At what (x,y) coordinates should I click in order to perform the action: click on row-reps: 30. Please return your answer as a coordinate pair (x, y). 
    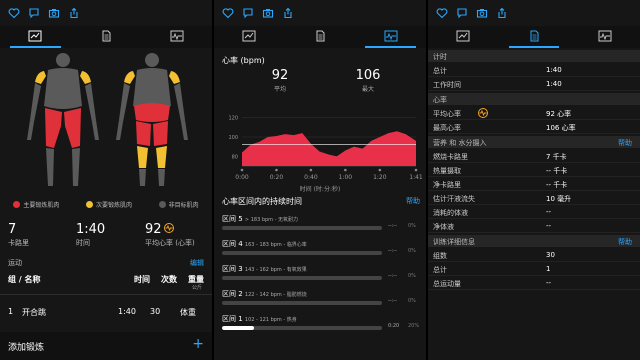
    Looking at the image, I should click on (155, 311).